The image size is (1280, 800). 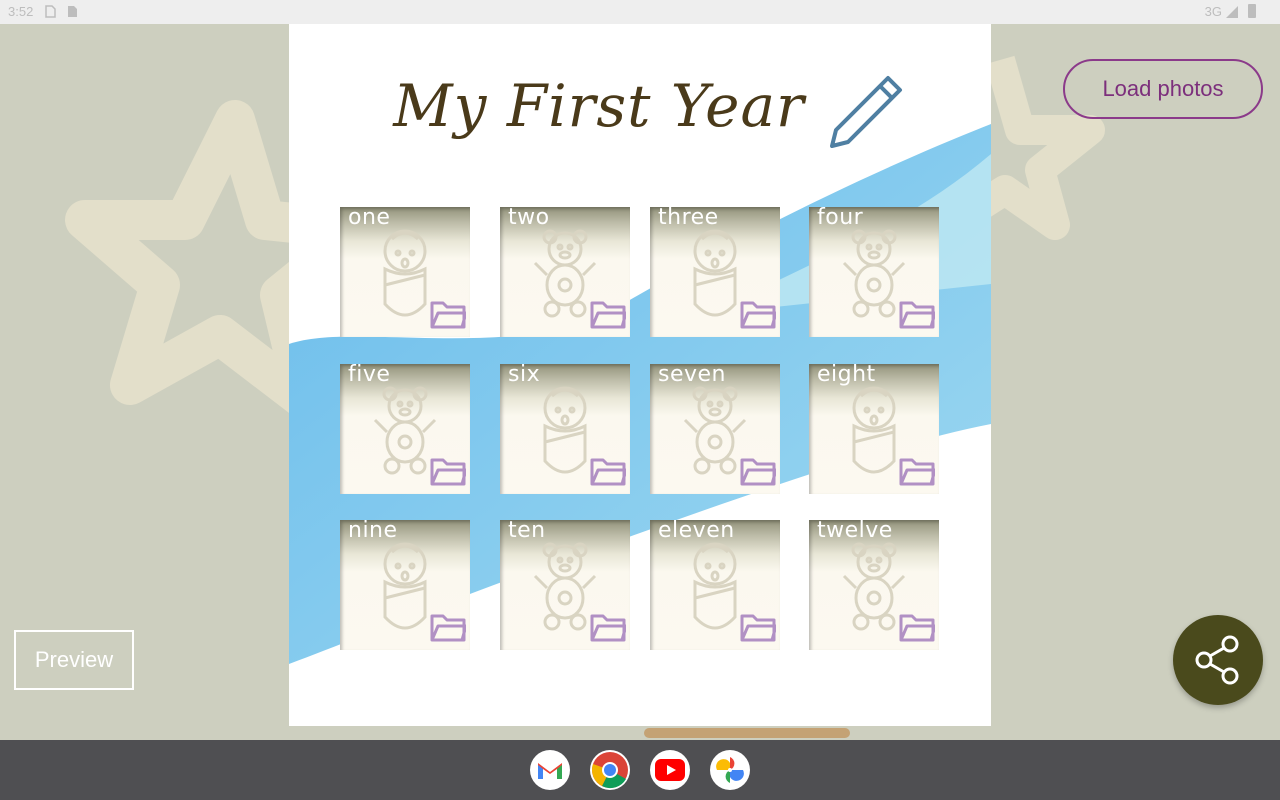 What do you see at coordinates (715, 585) in the screenshot?
I see `photo-tile: eleven` at bounding box center [715, 585].